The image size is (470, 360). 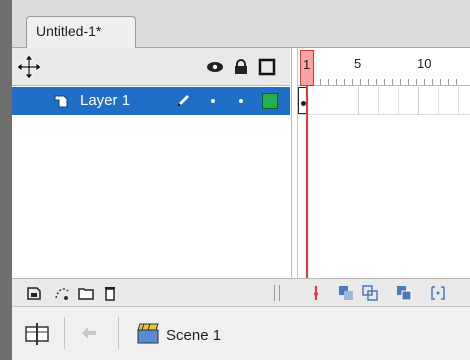 What do you see at coordinates (270, 101) in the screenshot?
I see `layer-color-swatch` at bounding box center [270, 101].